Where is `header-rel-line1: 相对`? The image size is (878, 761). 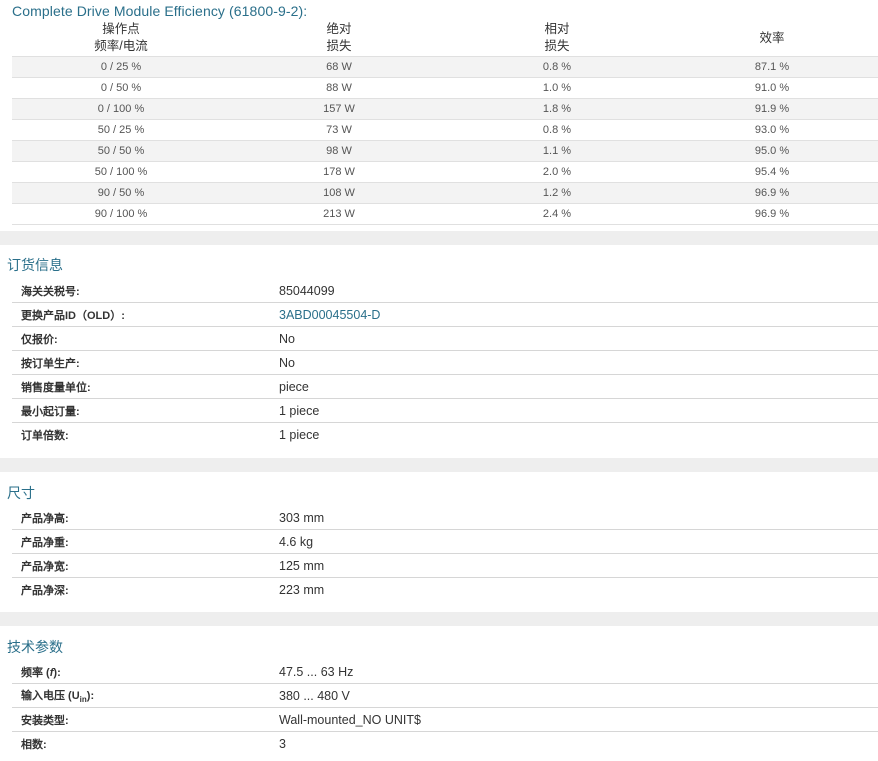 header-rel-line1: 相对 is located at coordinates (557, 29).